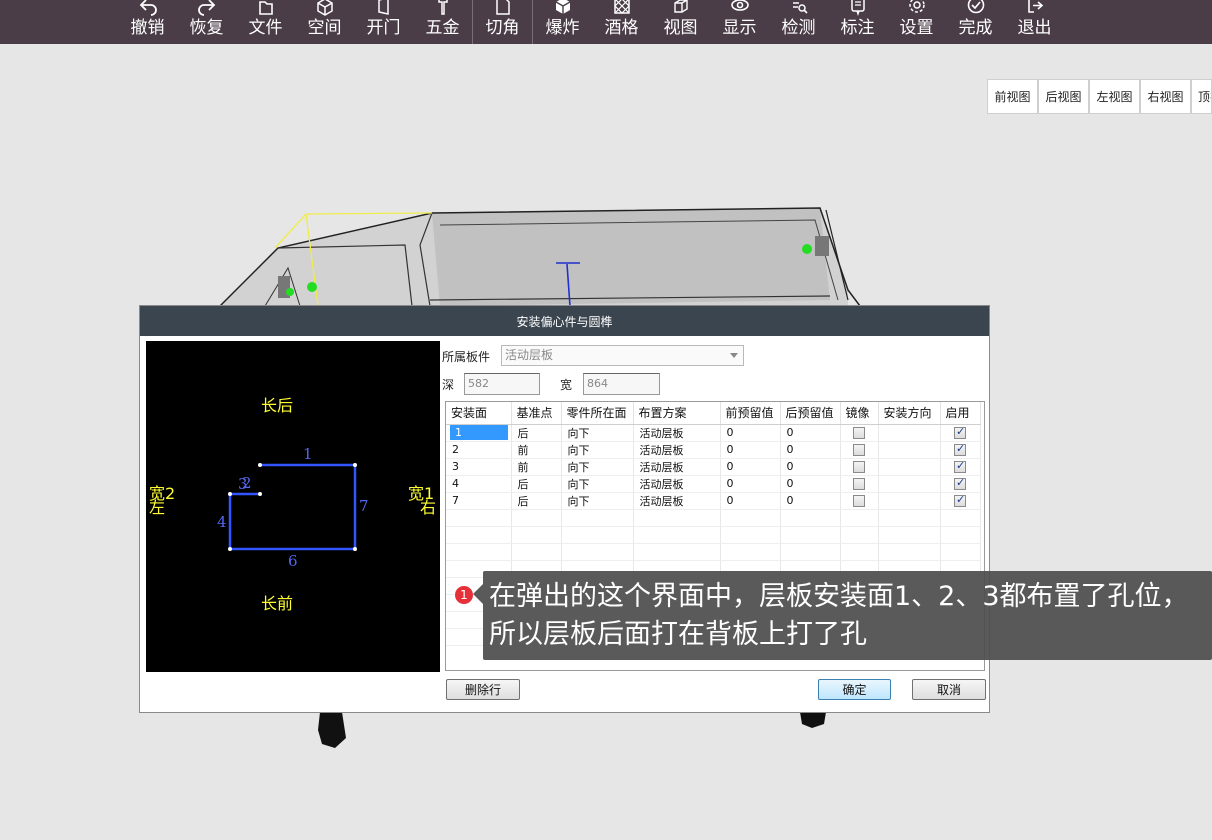  I want to click on cube-icon, so click(325, 8).